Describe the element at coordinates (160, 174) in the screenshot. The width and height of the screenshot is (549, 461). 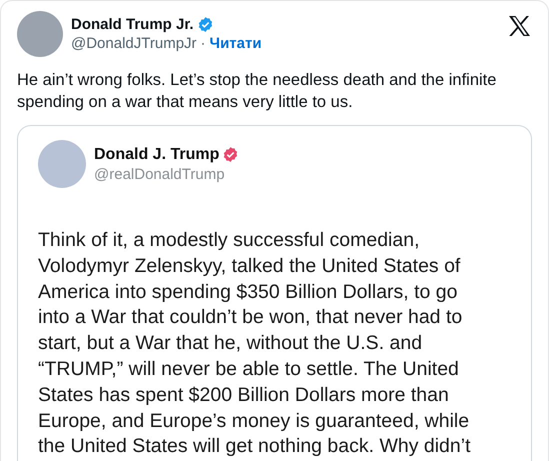
I see `quoted-author-handle: @realDonaldTrump` at that location.